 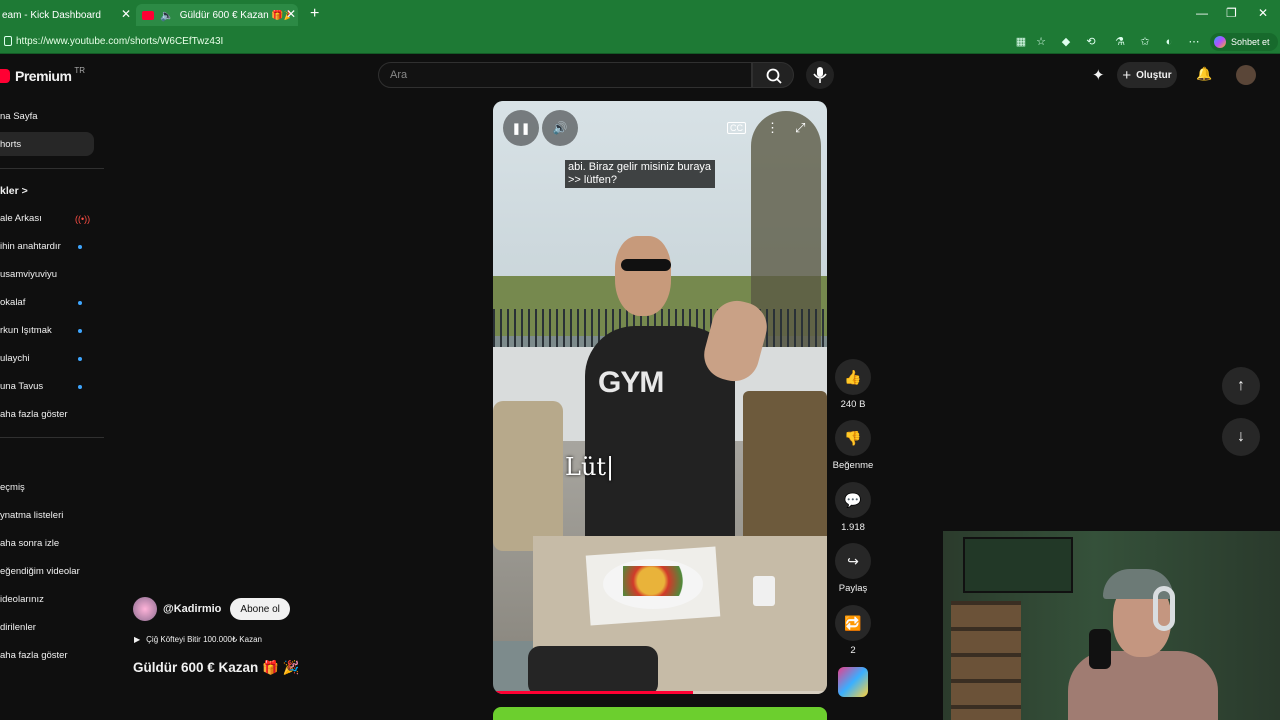 What do you see at coordinates (10, 144) in the screenshot?
I see `sidebar-item-shorts: horts` at bounding box center [10, 144].